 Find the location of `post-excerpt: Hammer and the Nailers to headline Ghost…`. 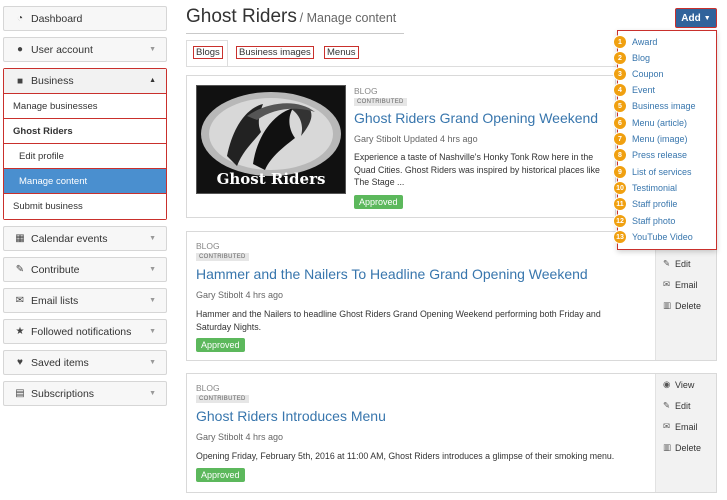

post-excerpt: Hammer and the Nailers to headline Ghost… is located at coordinates (398, 320).